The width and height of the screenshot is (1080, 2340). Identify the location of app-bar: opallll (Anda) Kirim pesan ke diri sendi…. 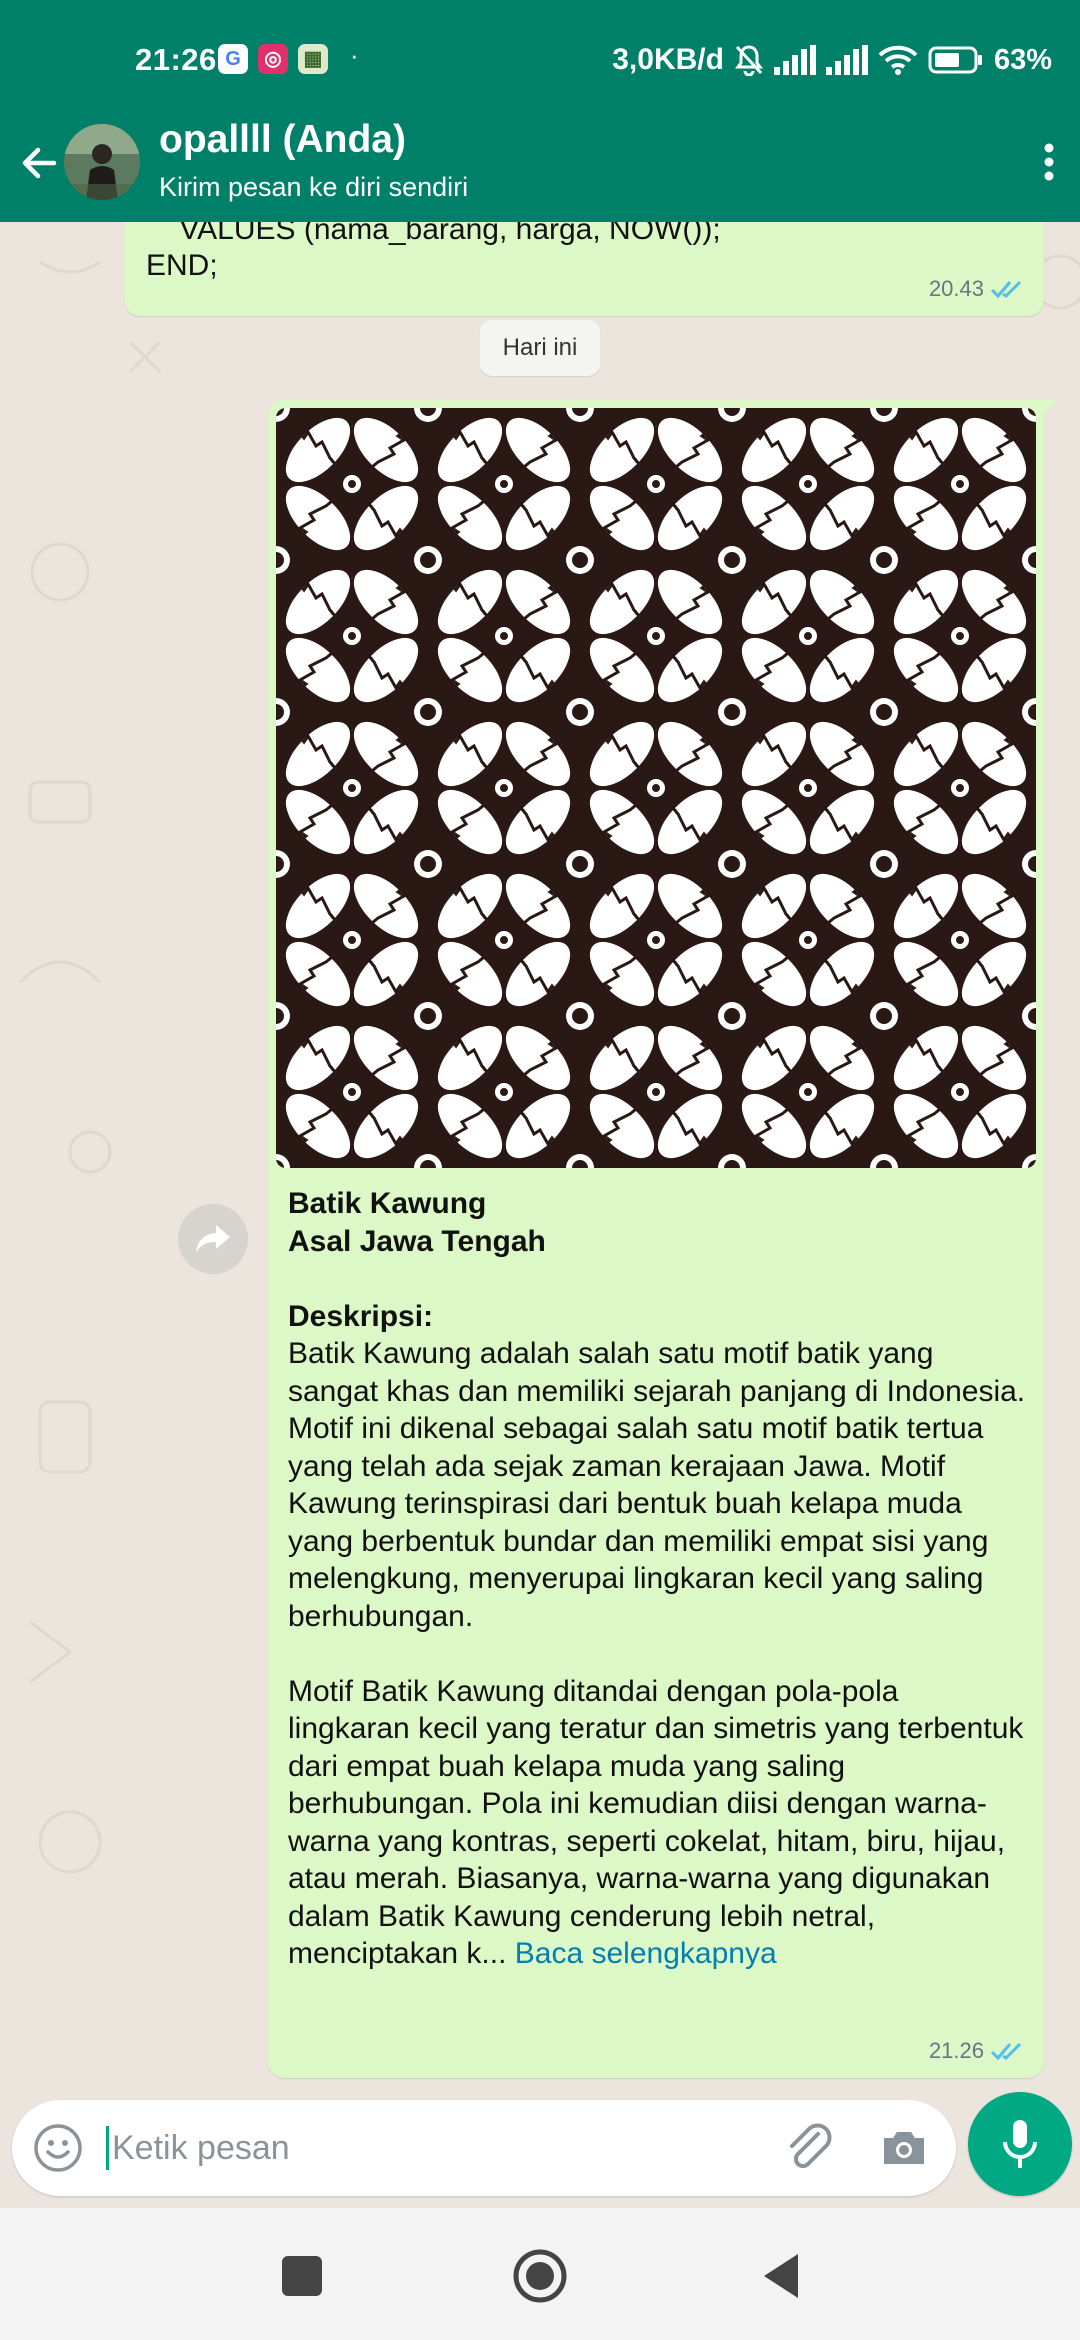
(540, 166).